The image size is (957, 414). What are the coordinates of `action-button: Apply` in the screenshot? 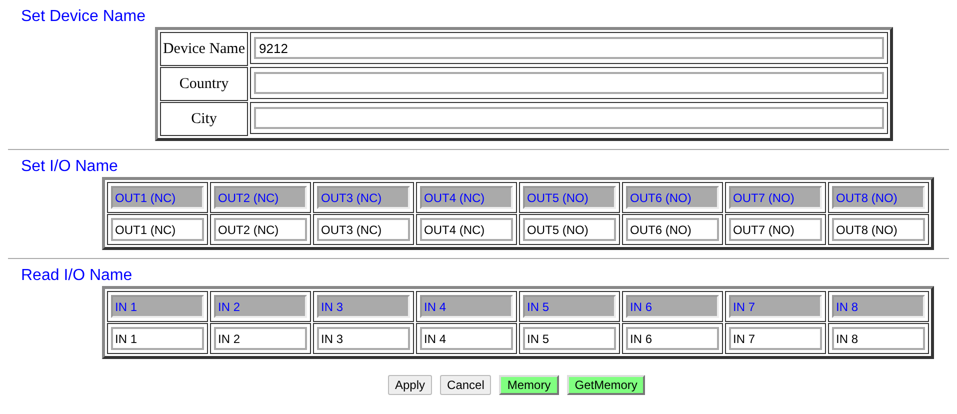 It's located at (410, 385).